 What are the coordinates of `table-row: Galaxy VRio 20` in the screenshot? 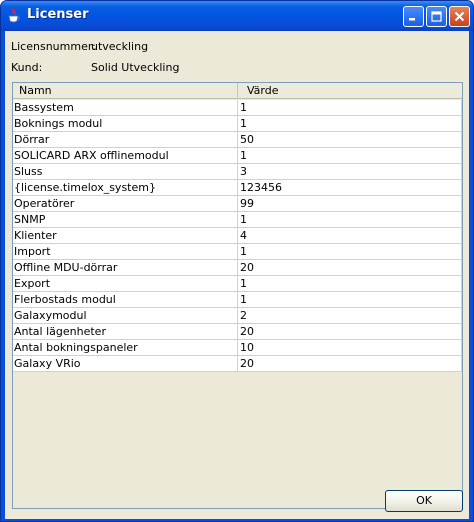 It's located at (237, 364).